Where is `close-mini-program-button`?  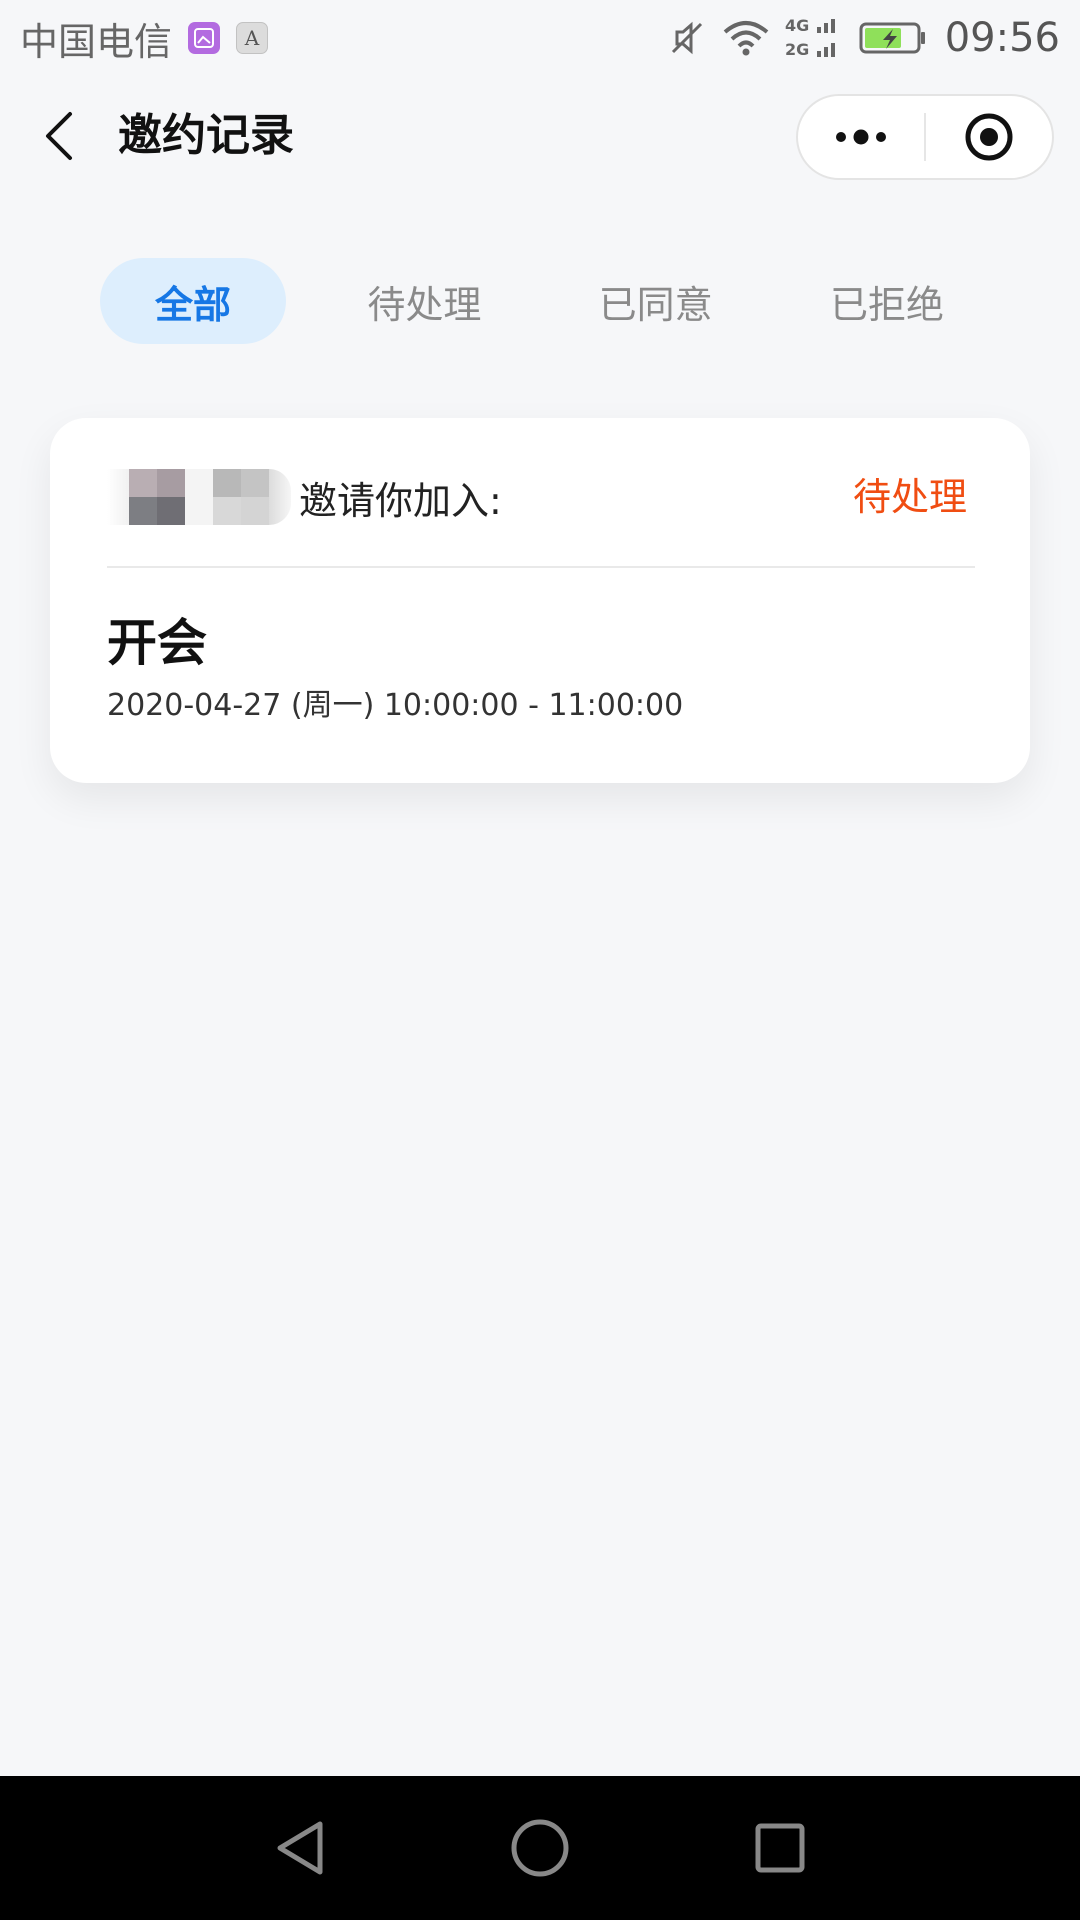 close-mini-program-button is located at coordinates (989, 137).